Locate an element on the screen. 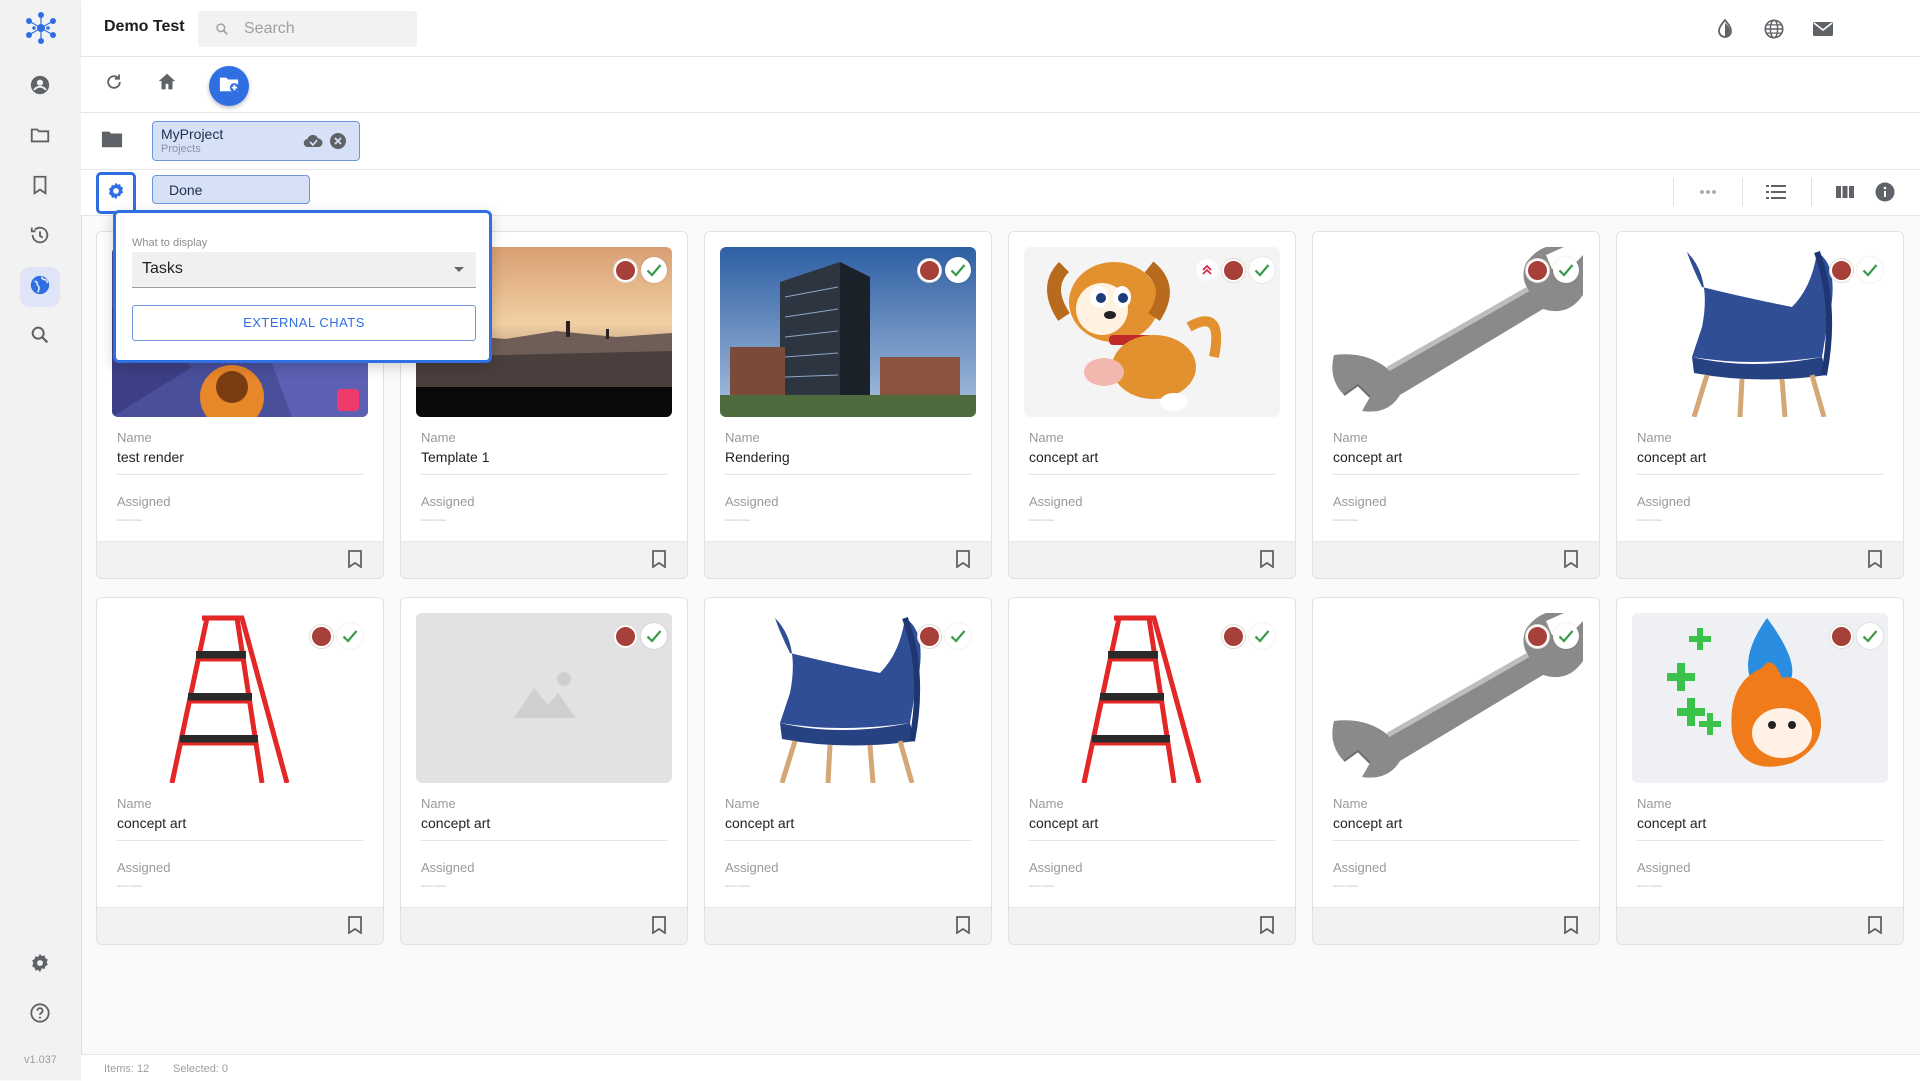  sidebar-item-projects is located at coordinates (40, 137).